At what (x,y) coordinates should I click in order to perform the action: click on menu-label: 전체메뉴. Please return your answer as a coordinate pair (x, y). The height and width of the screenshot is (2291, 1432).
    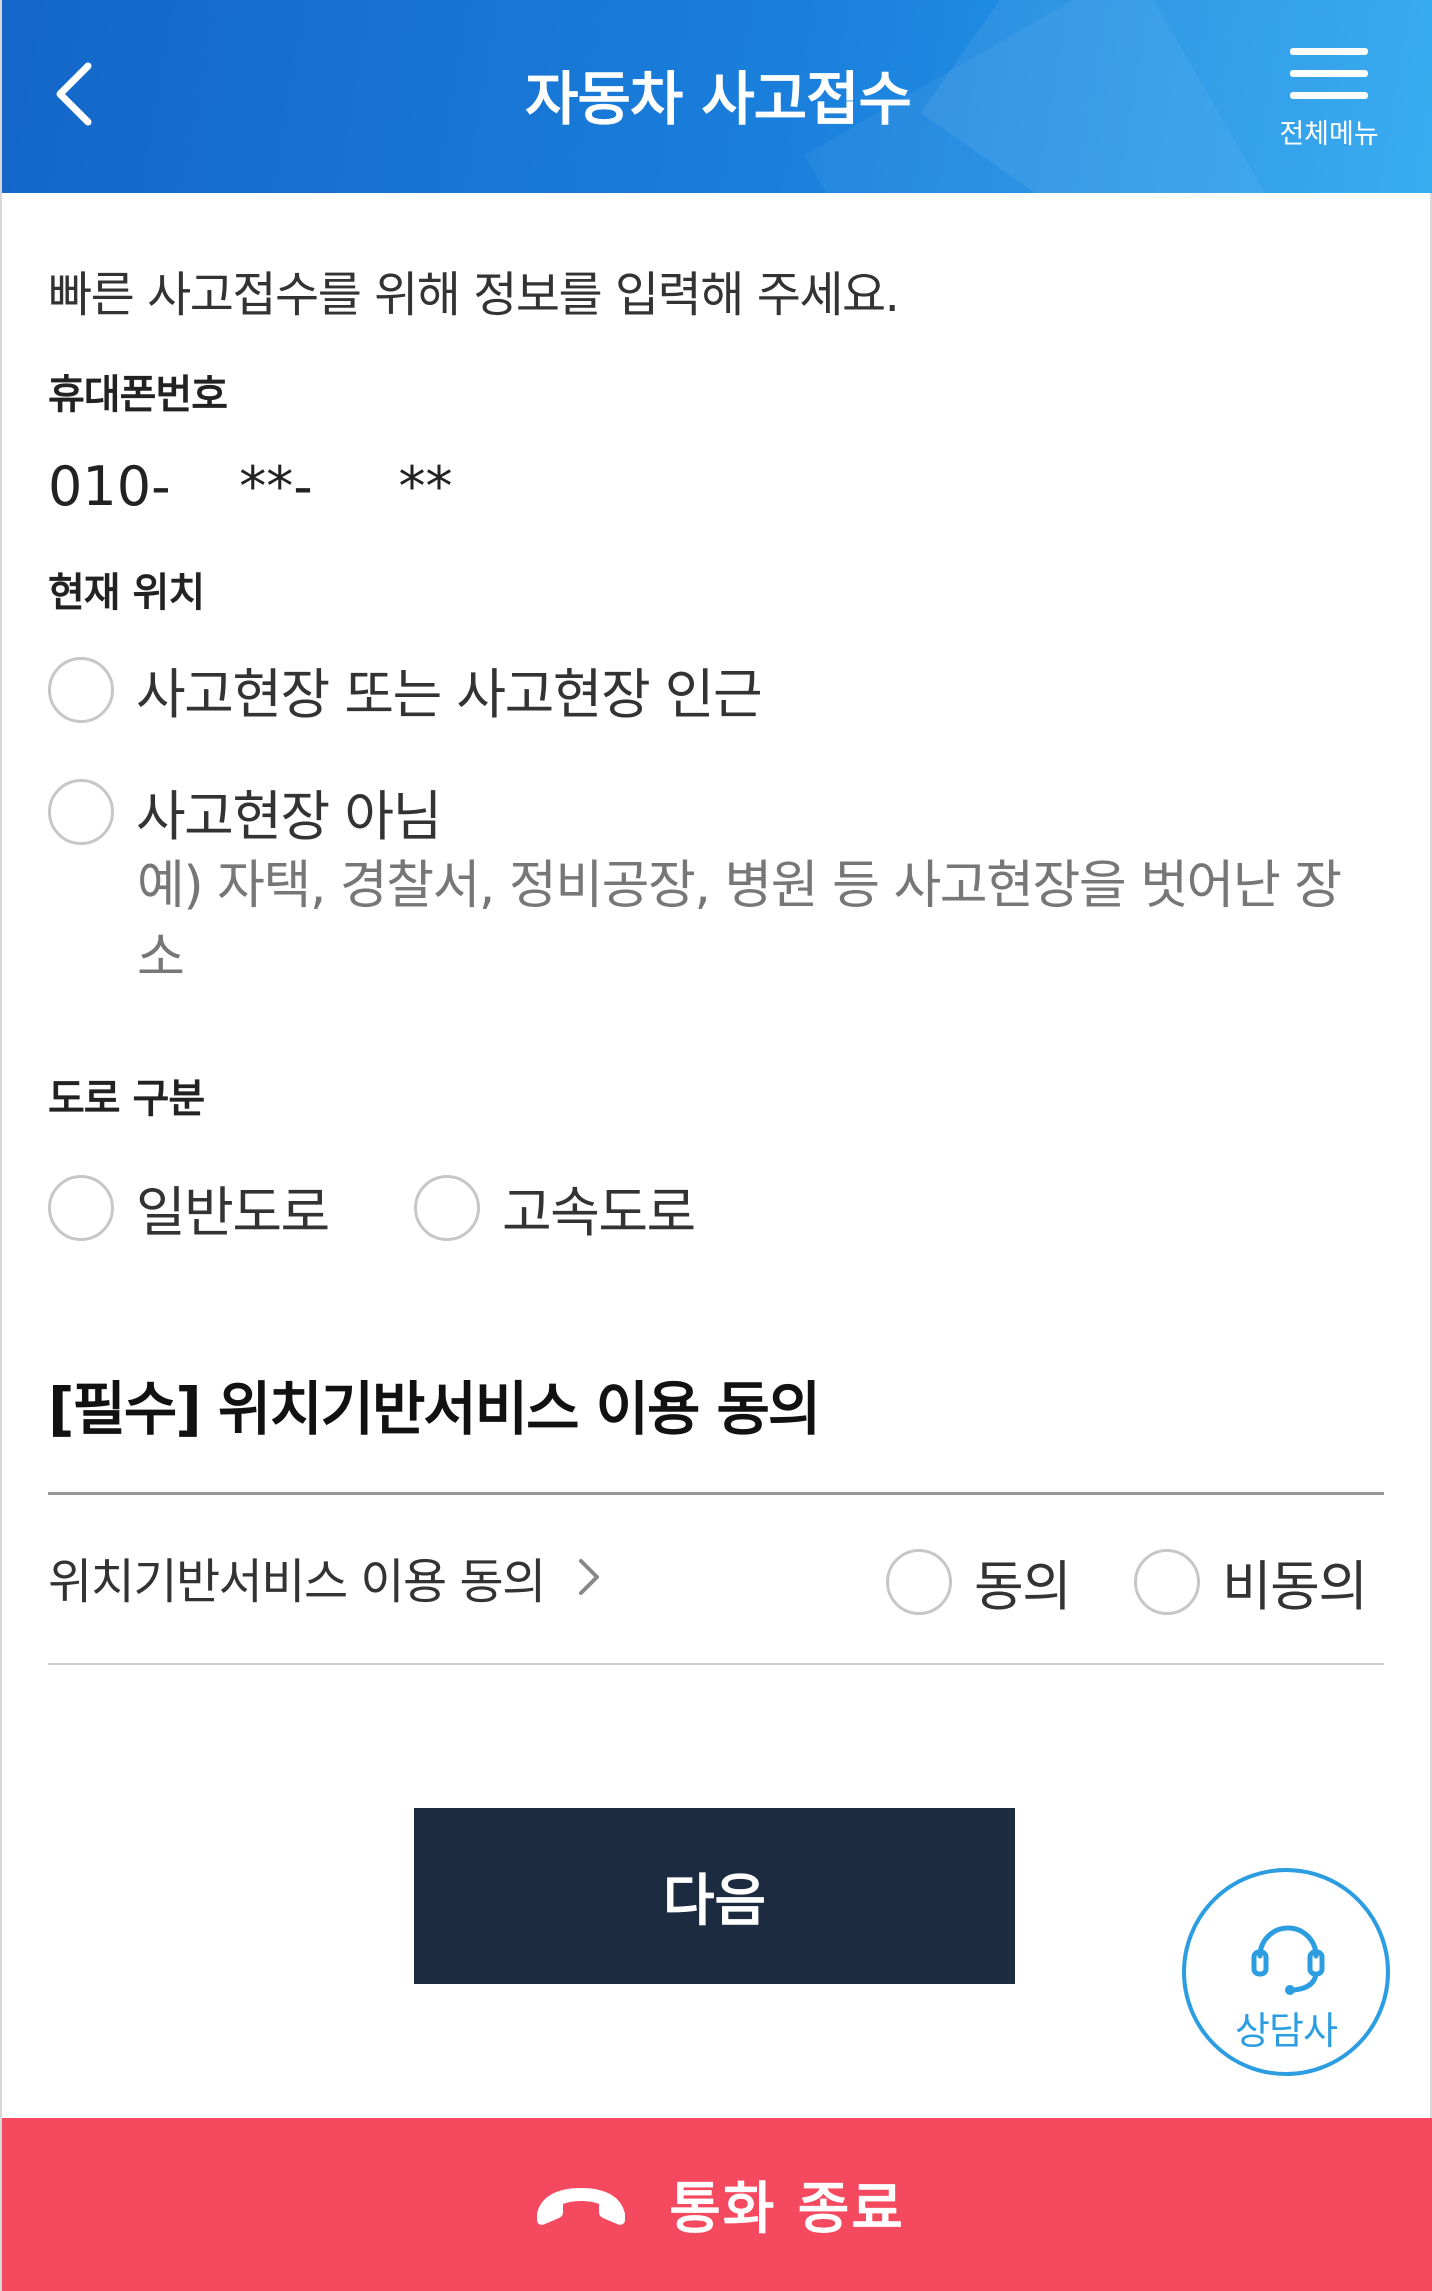
    Looking at the image, I should click on (1329, 134).